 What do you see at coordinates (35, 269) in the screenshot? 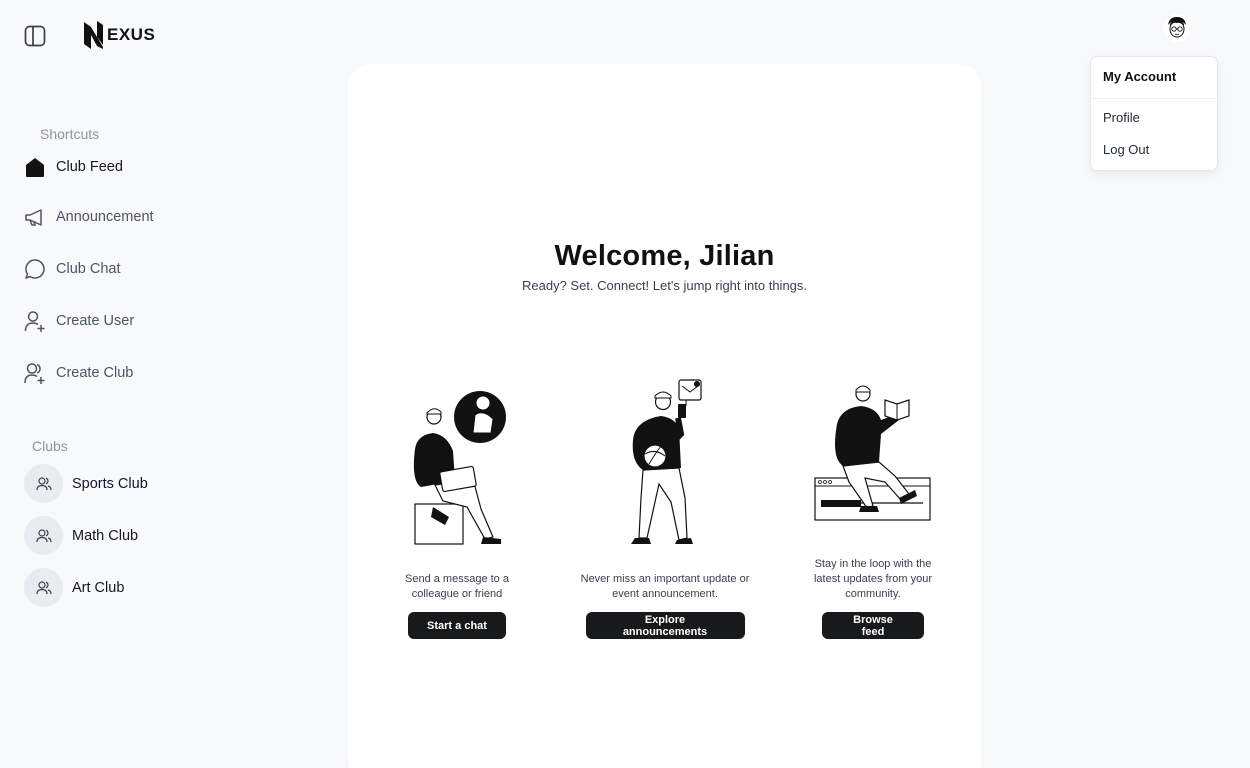
I see `chat-icon` at bounding box center [35, 269].